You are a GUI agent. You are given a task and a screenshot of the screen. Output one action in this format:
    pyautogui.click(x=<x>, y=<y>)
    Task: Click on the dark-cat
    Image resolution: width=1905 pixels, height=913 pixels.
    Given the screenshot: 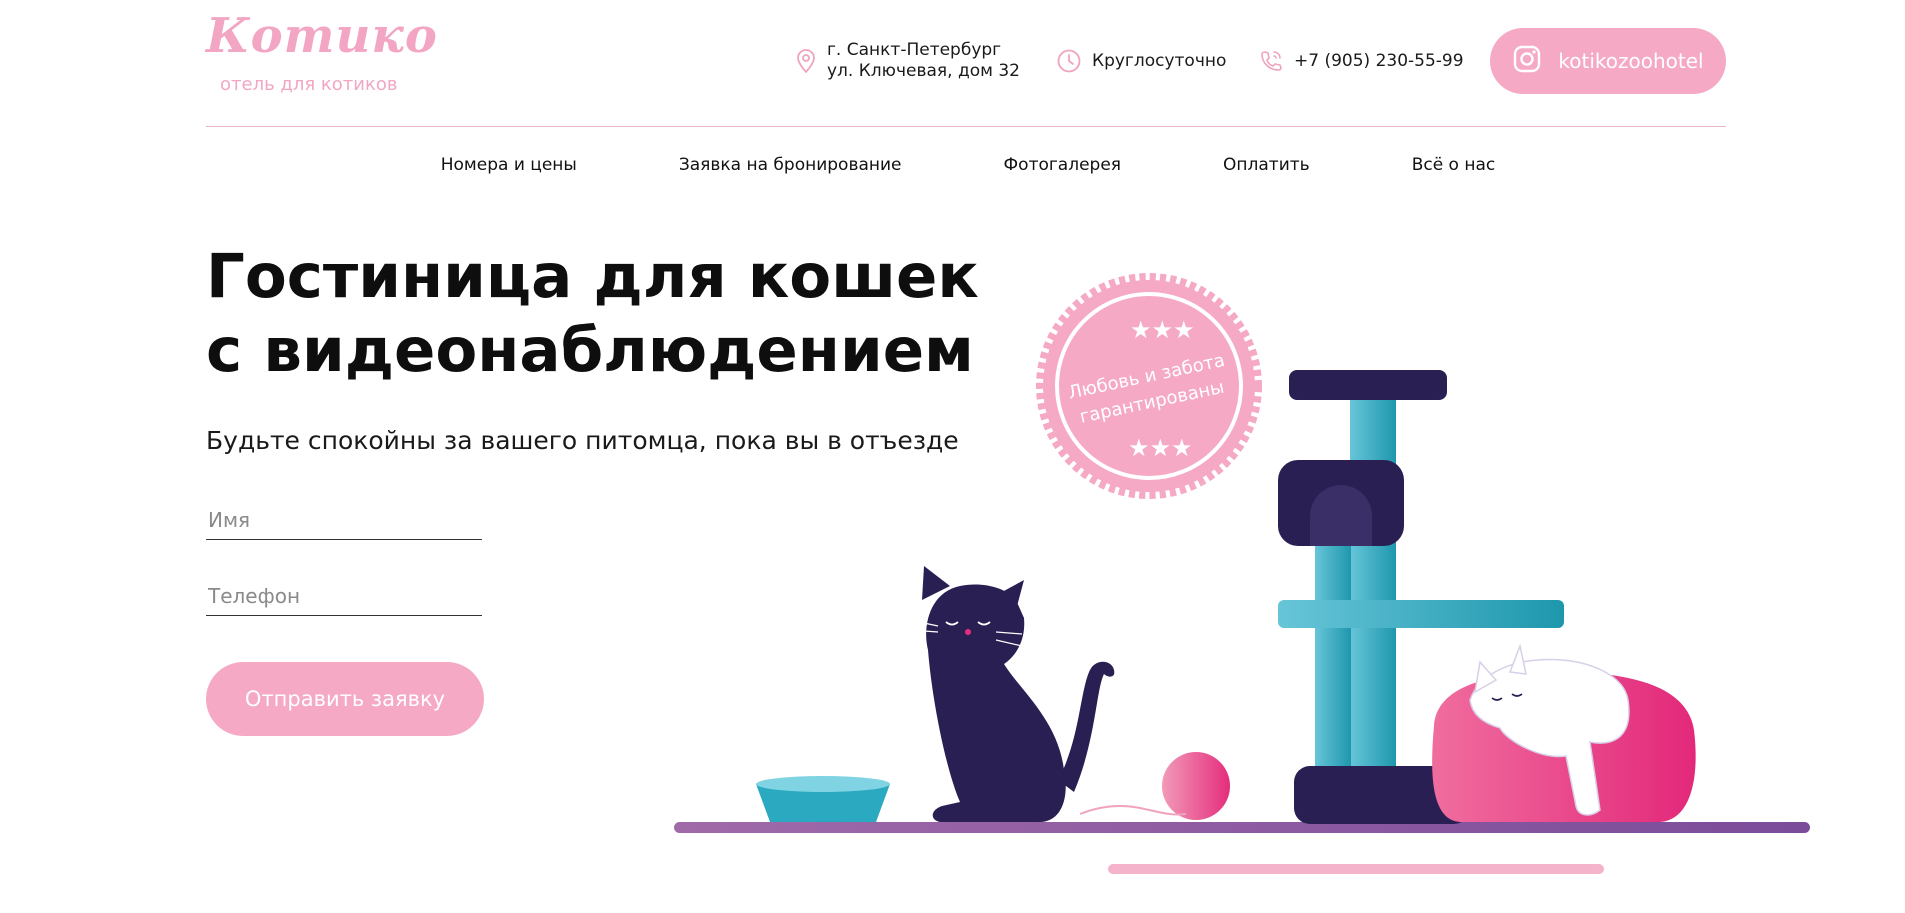 What is the action you would take?
    pyautogui.click(x=1012, y=694)
    